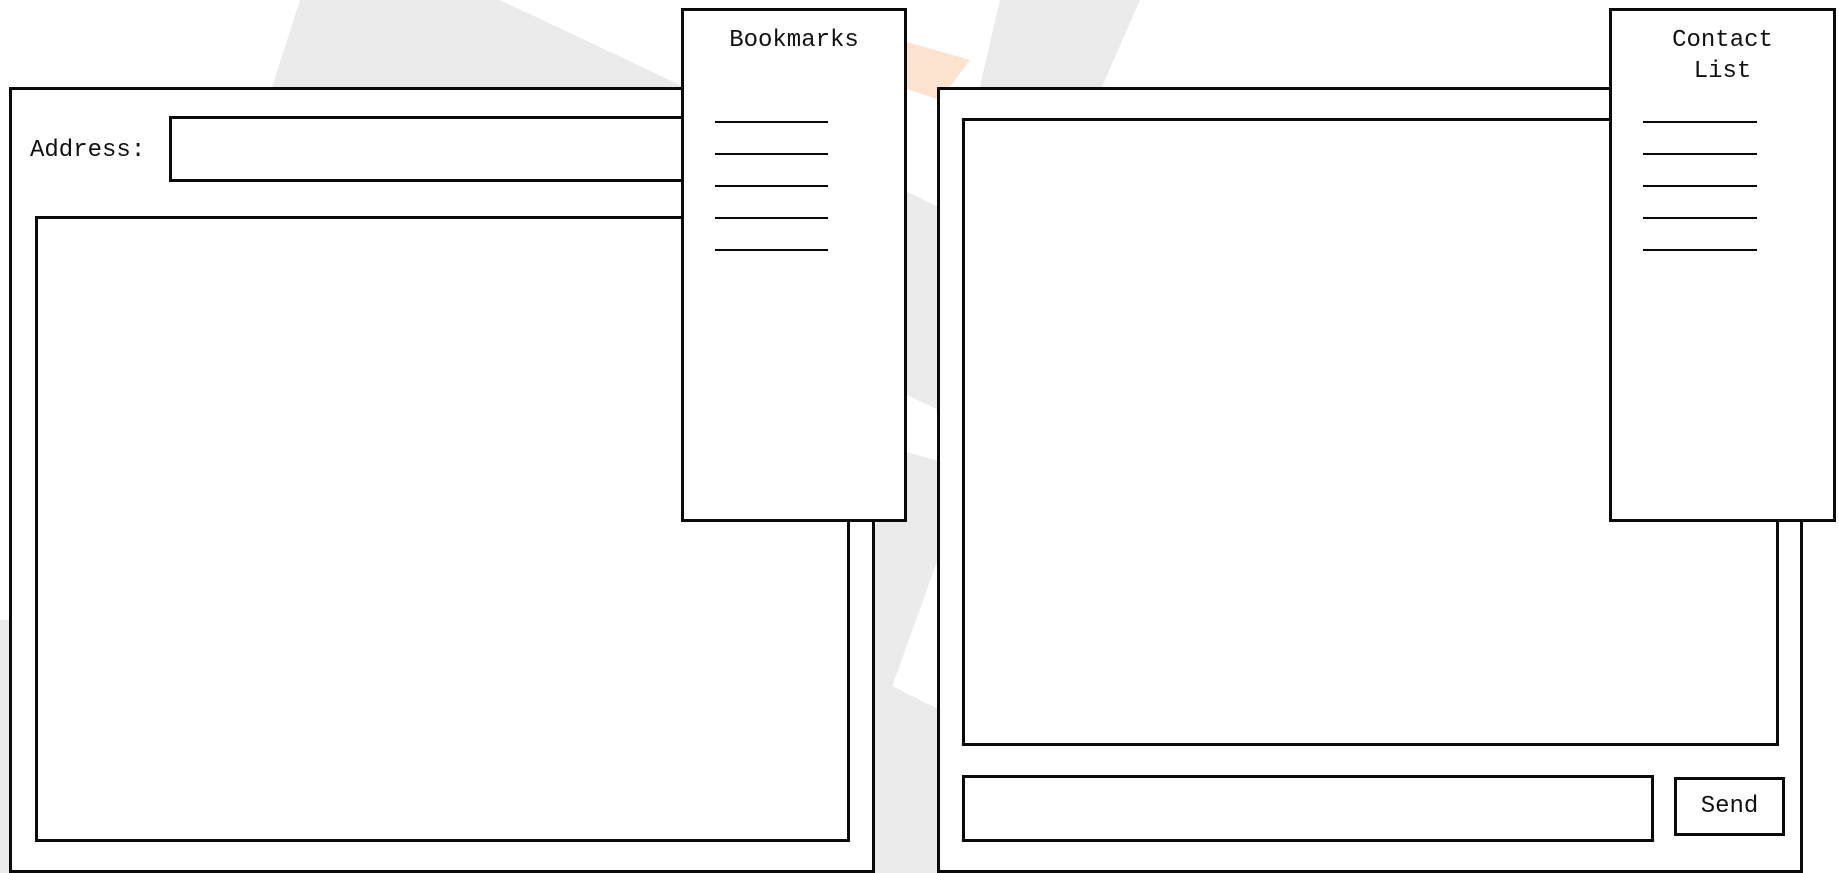 The height and width of the screenshot is (873, 1839). Describe the element at coordinates (794, 40) in the screenshot. I see `bookmarks-title: Bookmarks` at that location.